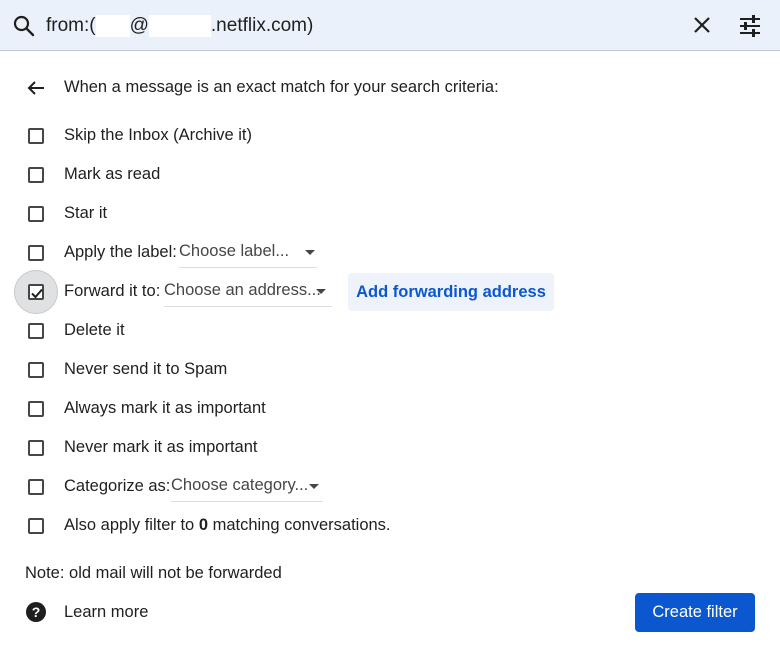  Describe the element at coordinates (36, 88) in the screenshot. I see `arrow-back-icon` at that location.